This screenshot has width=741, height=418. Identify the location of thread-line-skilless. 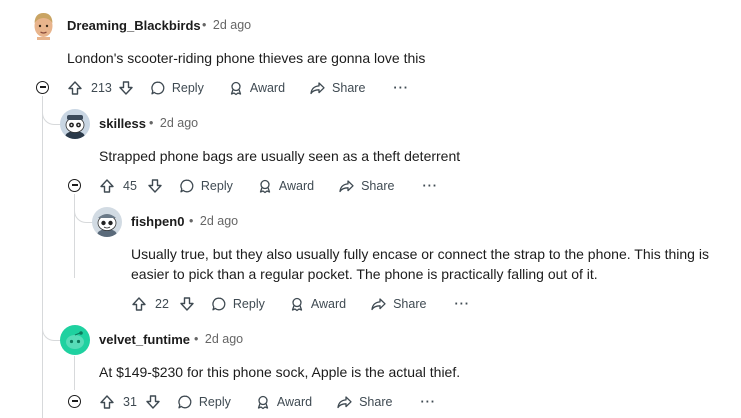
(74, 236).